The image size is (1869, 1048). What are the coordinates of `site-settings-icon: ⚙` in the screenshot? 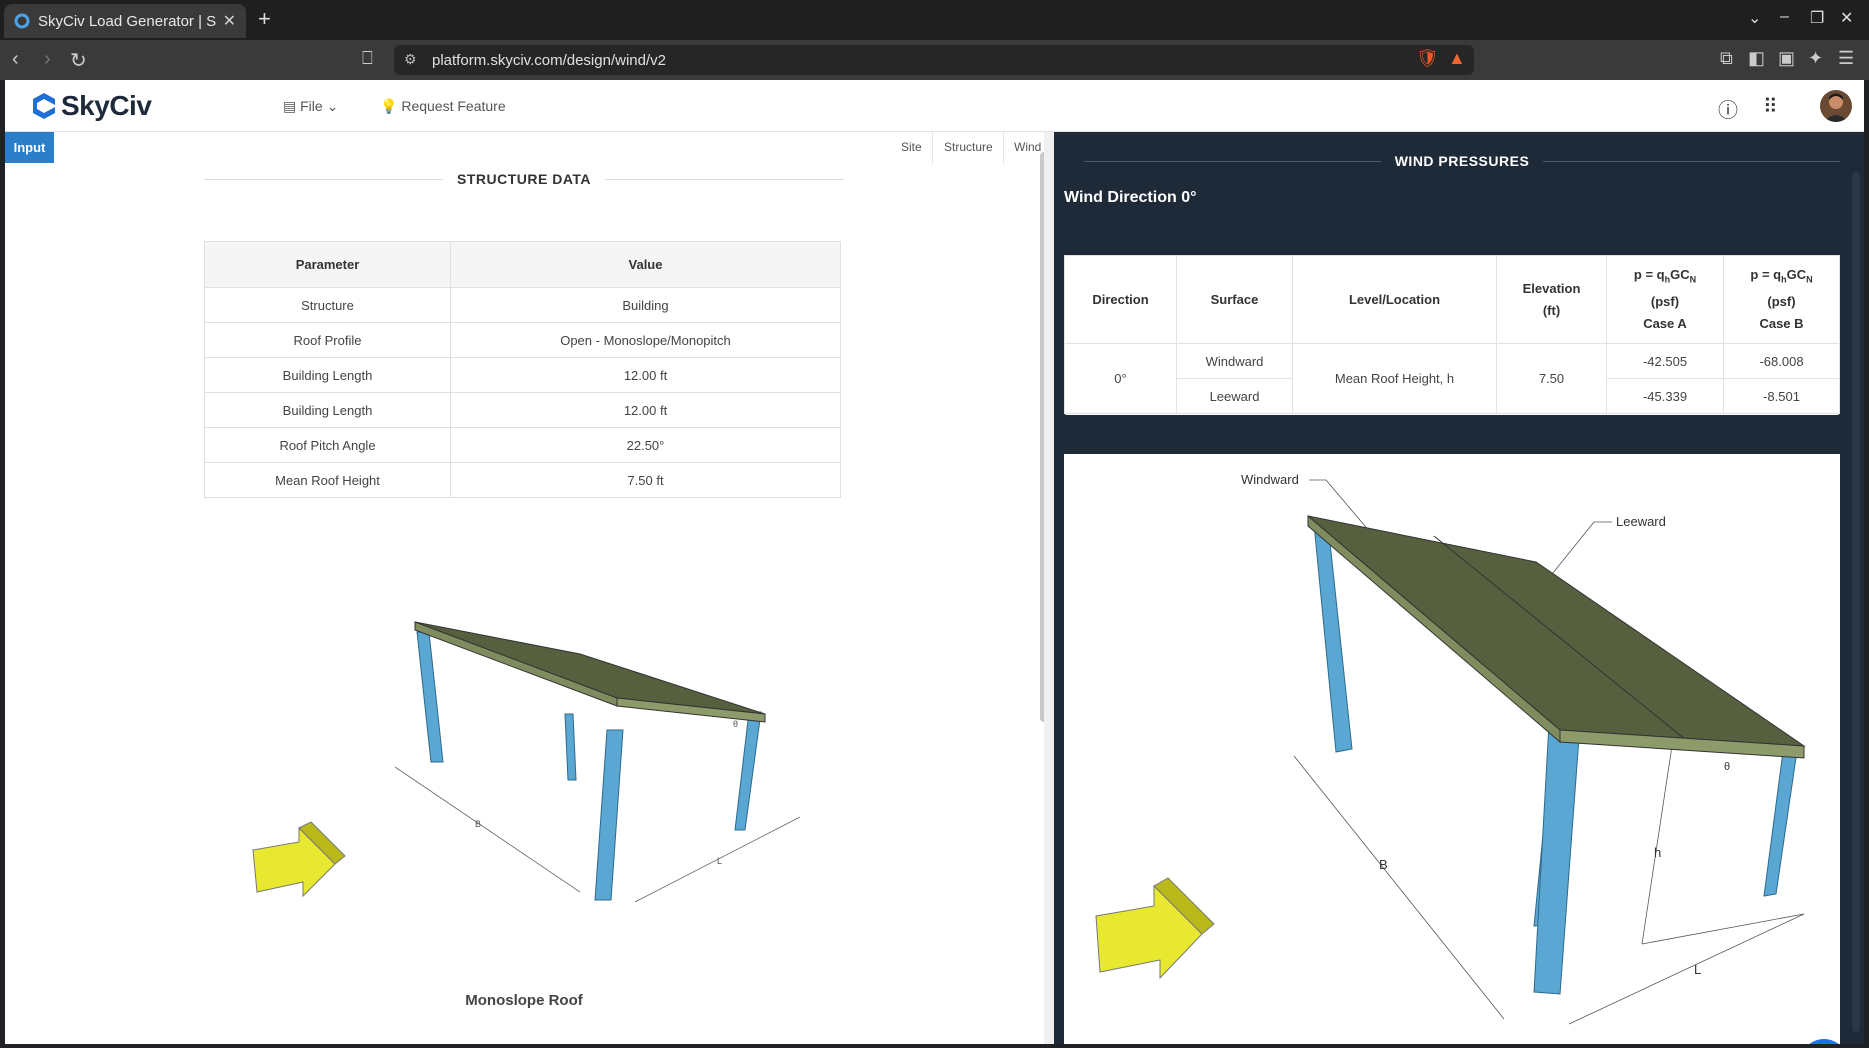 It's located at (410, 59).